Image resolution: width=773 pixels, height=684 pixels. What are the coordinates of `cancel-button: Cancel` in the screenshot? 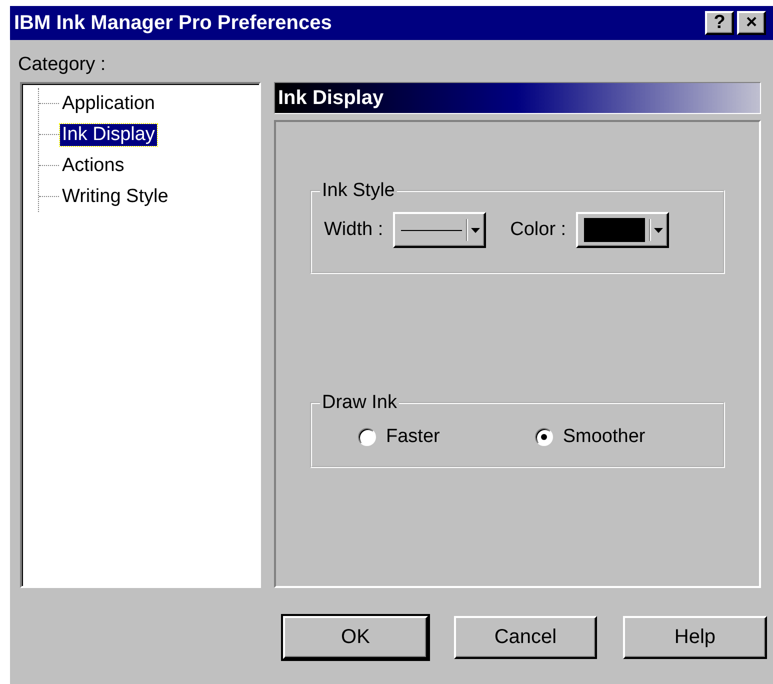 It's located at (525, 637).